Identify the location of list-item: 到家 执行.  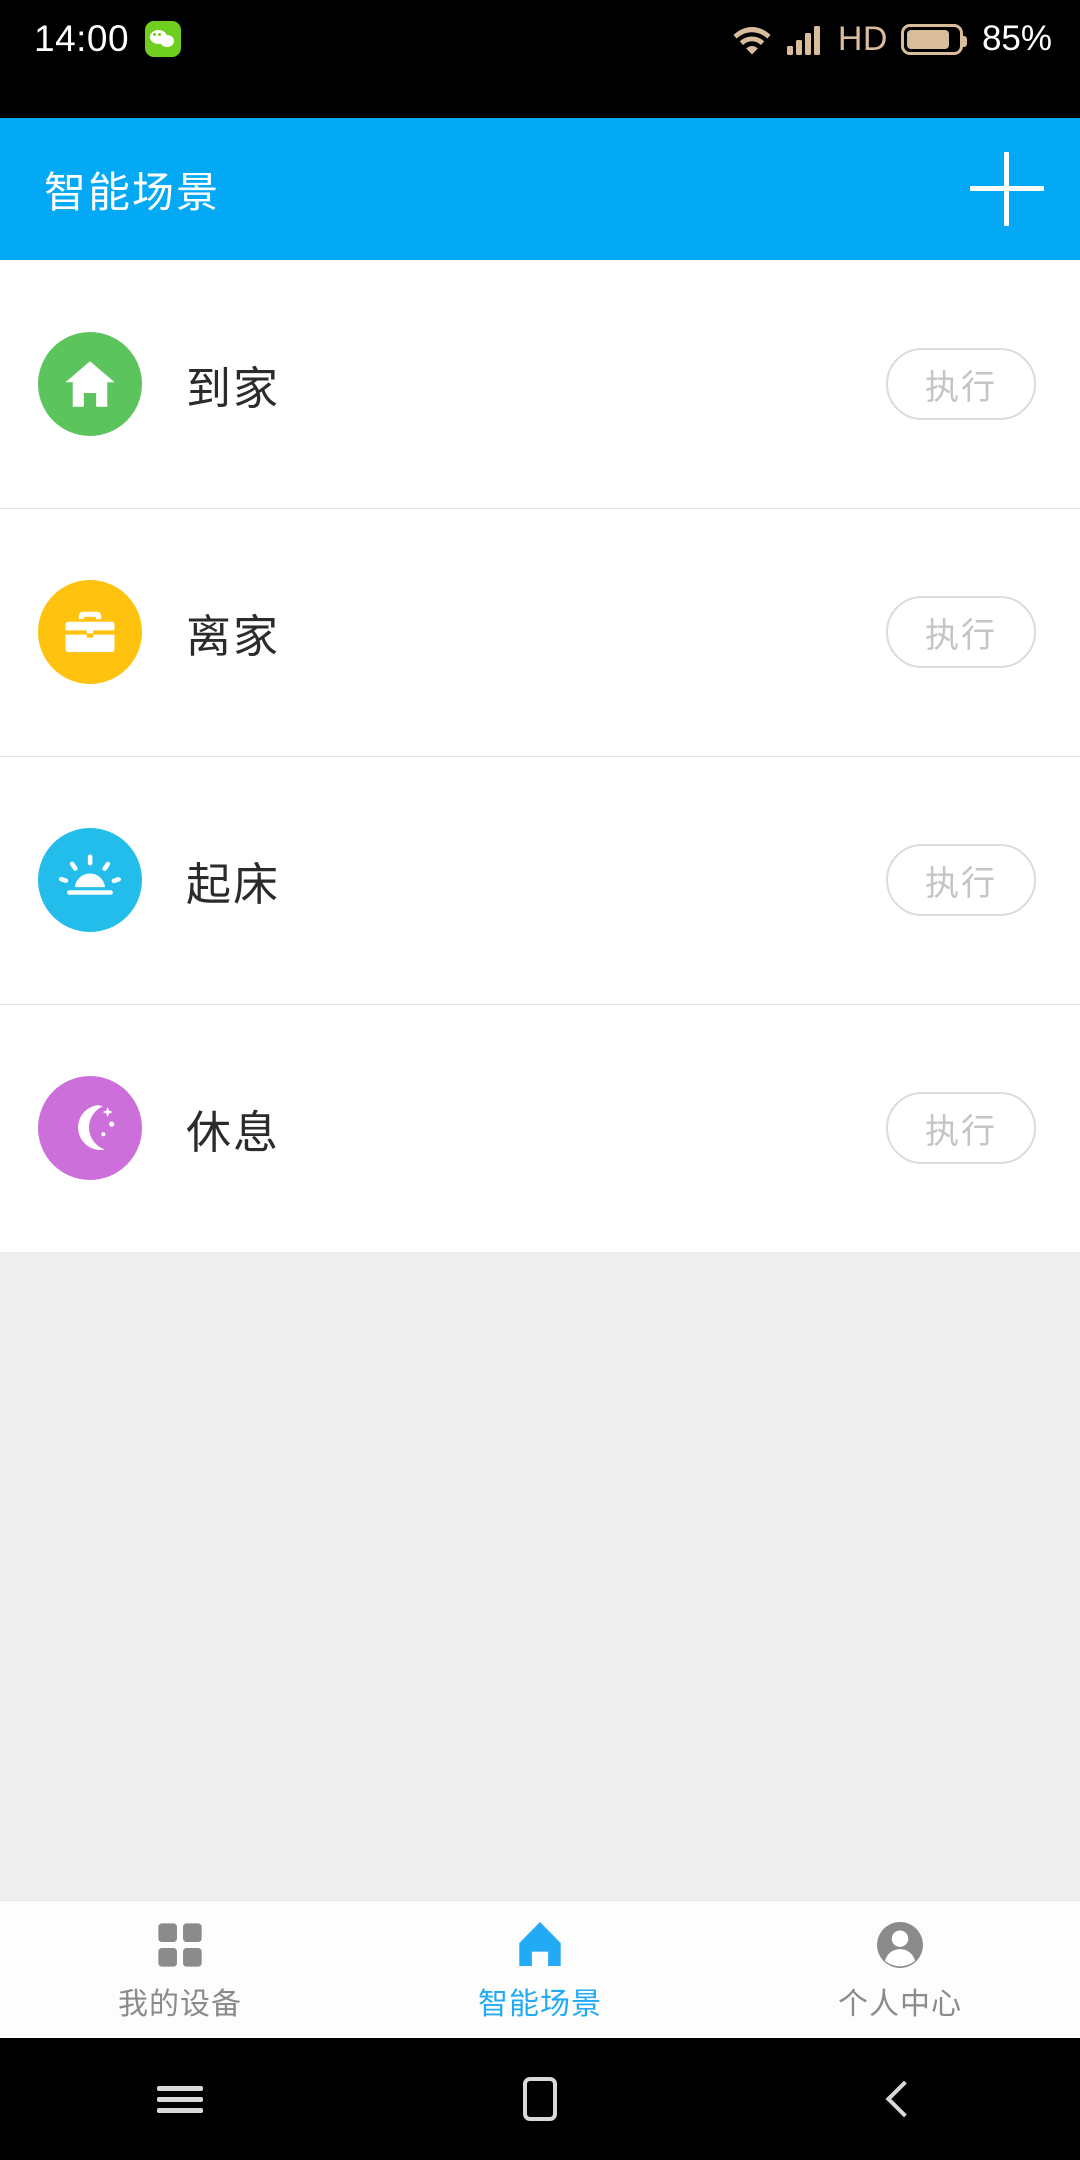
(540, 384).